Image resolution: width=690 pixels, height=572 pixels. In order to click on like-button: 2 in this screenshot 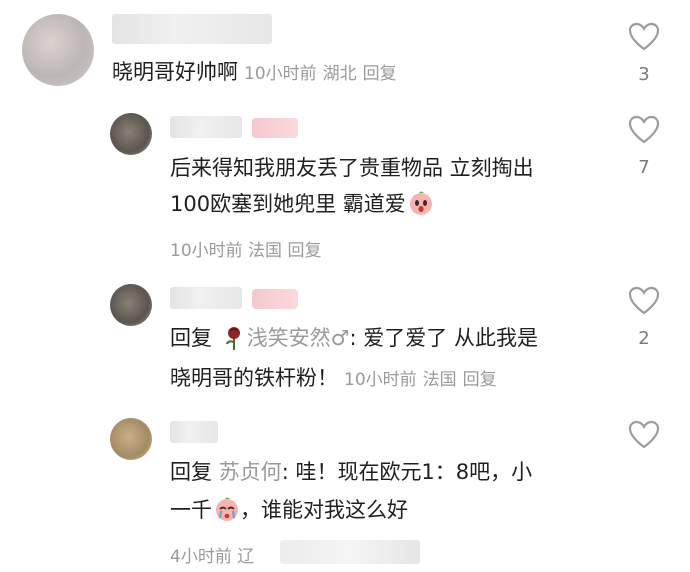, I will do `click(644, 317)`.